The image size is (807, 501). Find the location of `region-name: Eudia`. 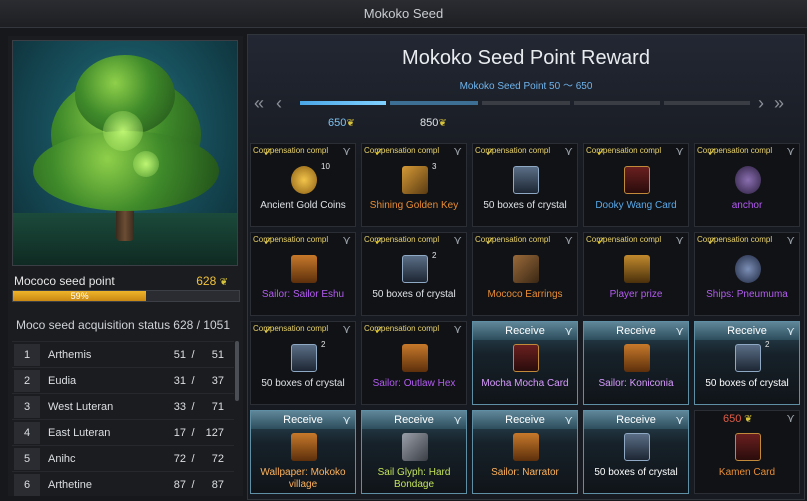

region-name: Eudia is located at coordinates (62, 380).